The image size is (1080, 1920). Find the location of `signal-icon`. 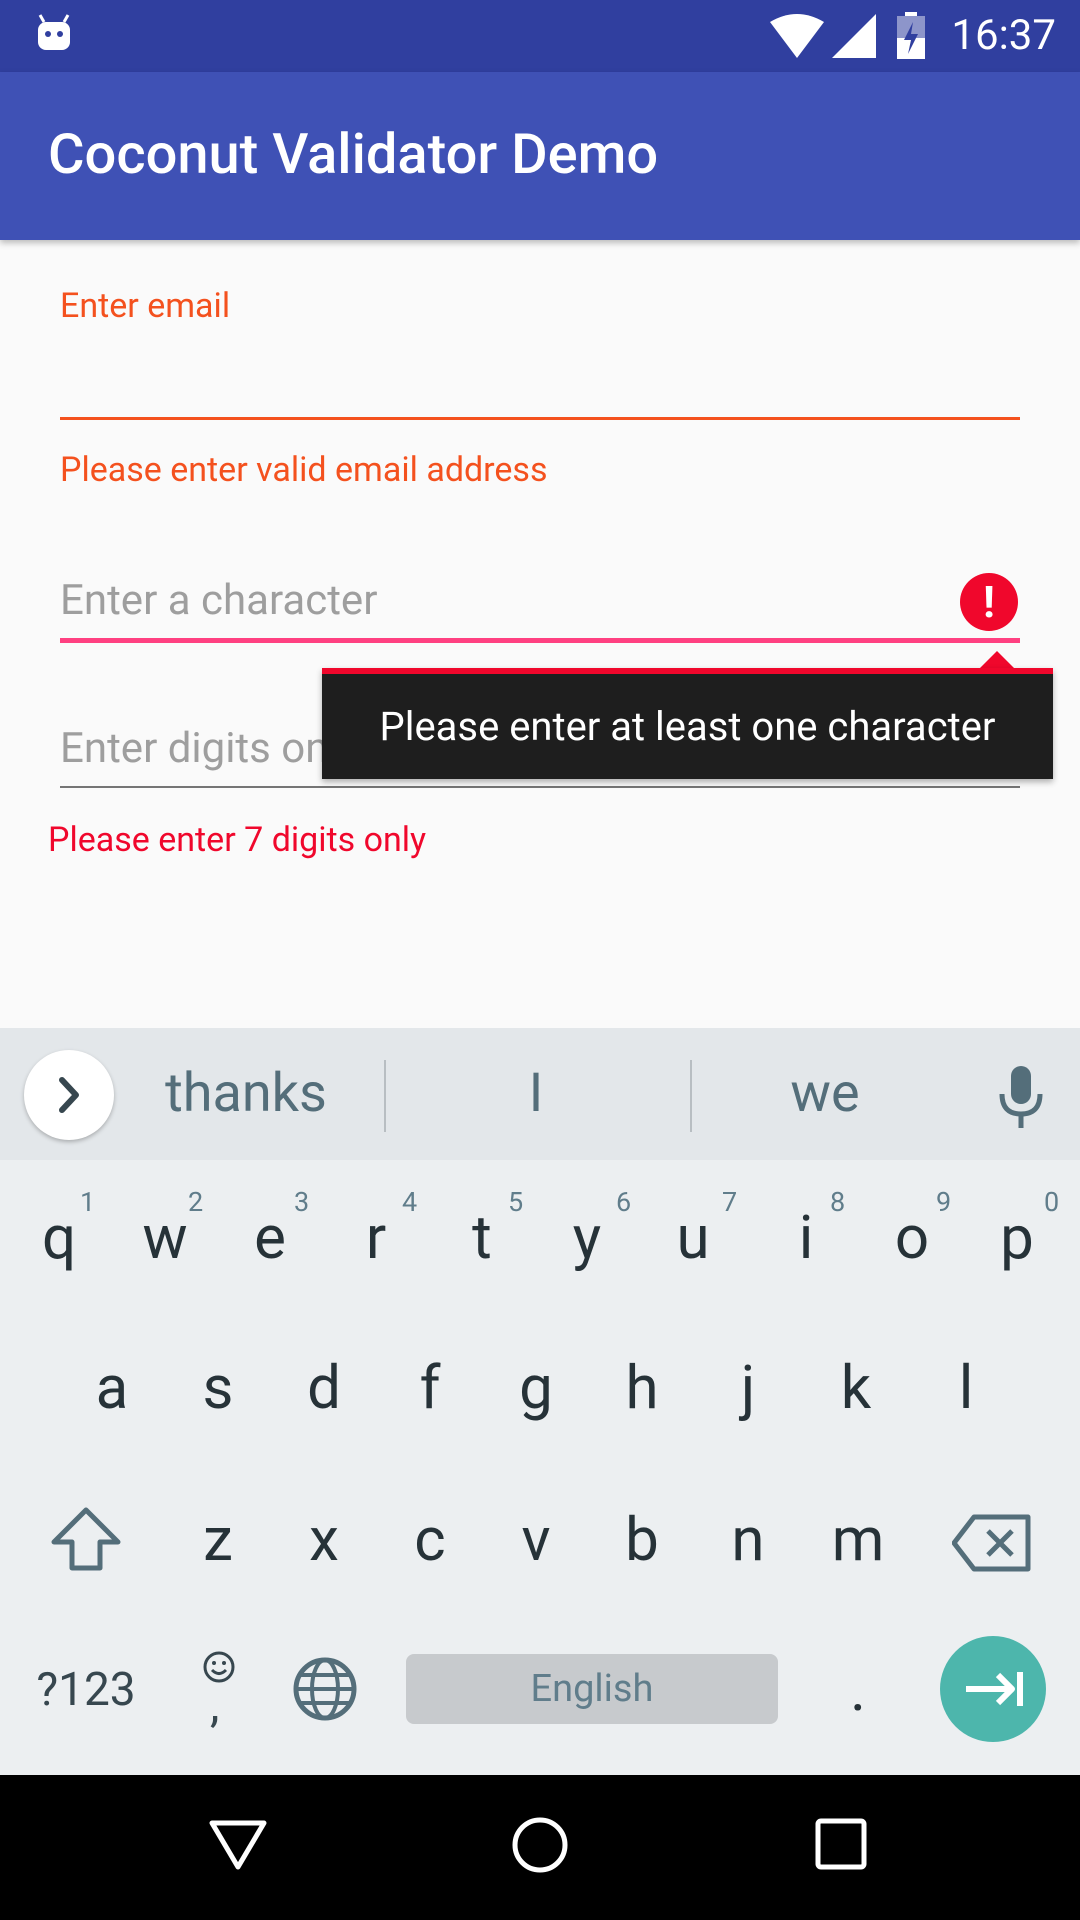

signal-icon is located at coordinates (854, 36).